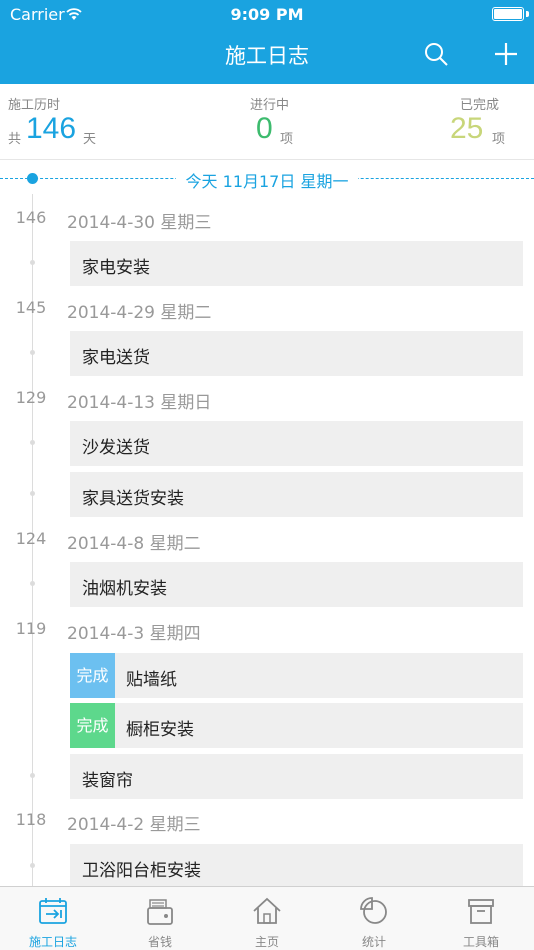 The image size is (534, 950). Describe the element at coordinates (139, 403) in the screenshot. I see `day-date: 2014-4-13 星期日` at that location.